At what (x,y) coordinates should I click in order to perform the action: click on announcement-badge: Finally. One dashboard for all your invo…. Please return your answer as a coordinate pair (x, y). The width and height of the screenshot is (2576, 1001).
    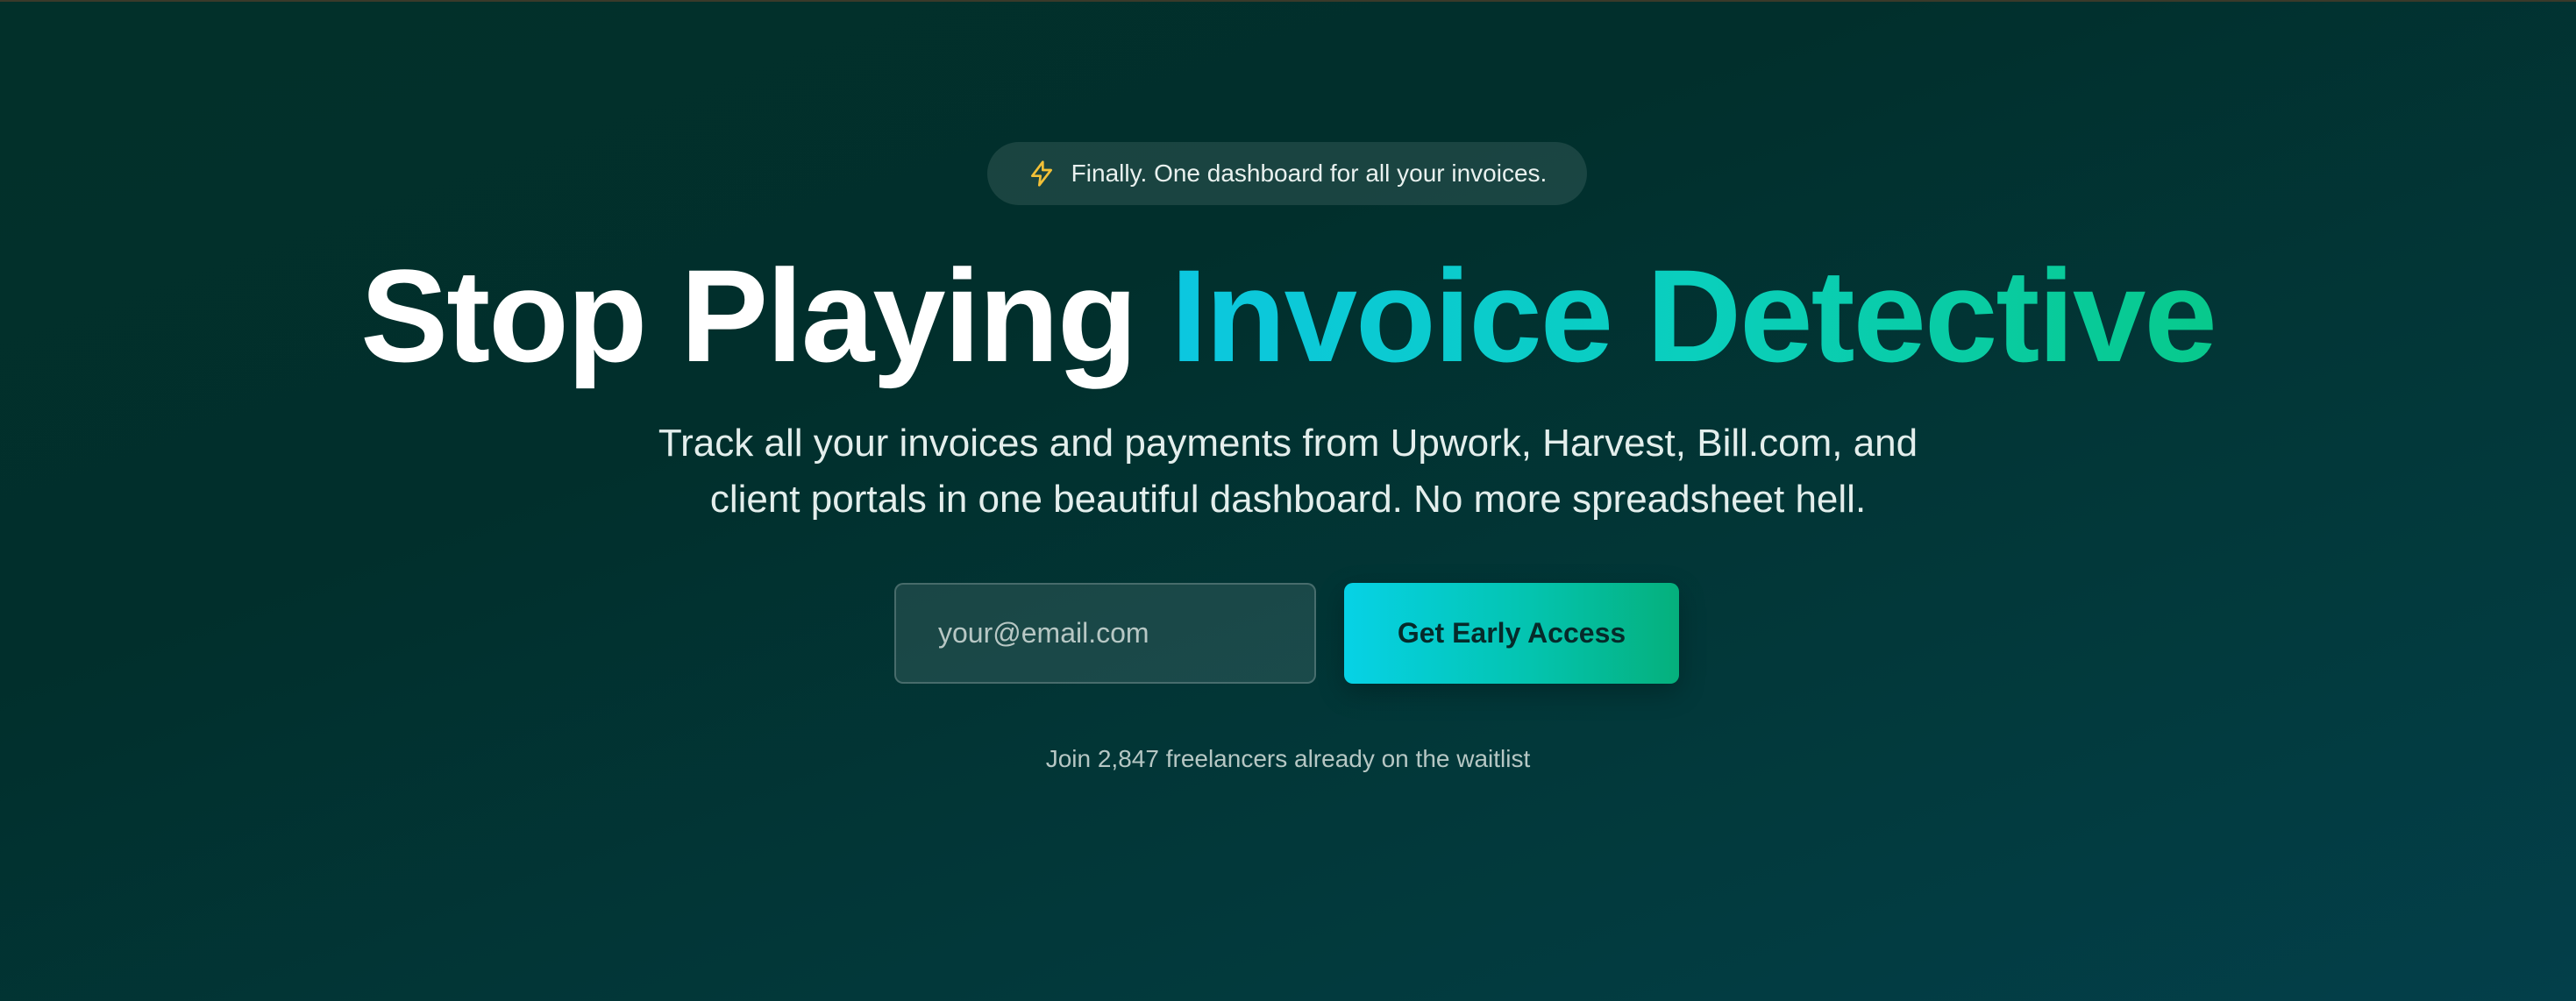
    Looking at the image, I should click on (1287, 173).